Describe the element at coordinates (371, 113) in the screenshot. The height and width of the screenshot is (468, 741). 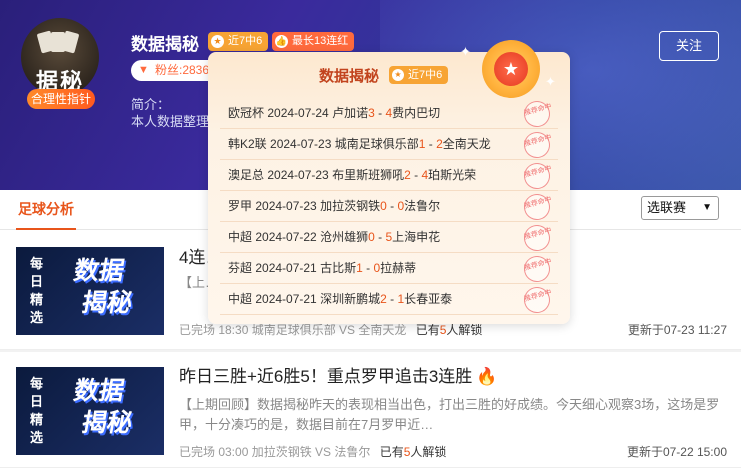
I see `home-score: 3` at that location.